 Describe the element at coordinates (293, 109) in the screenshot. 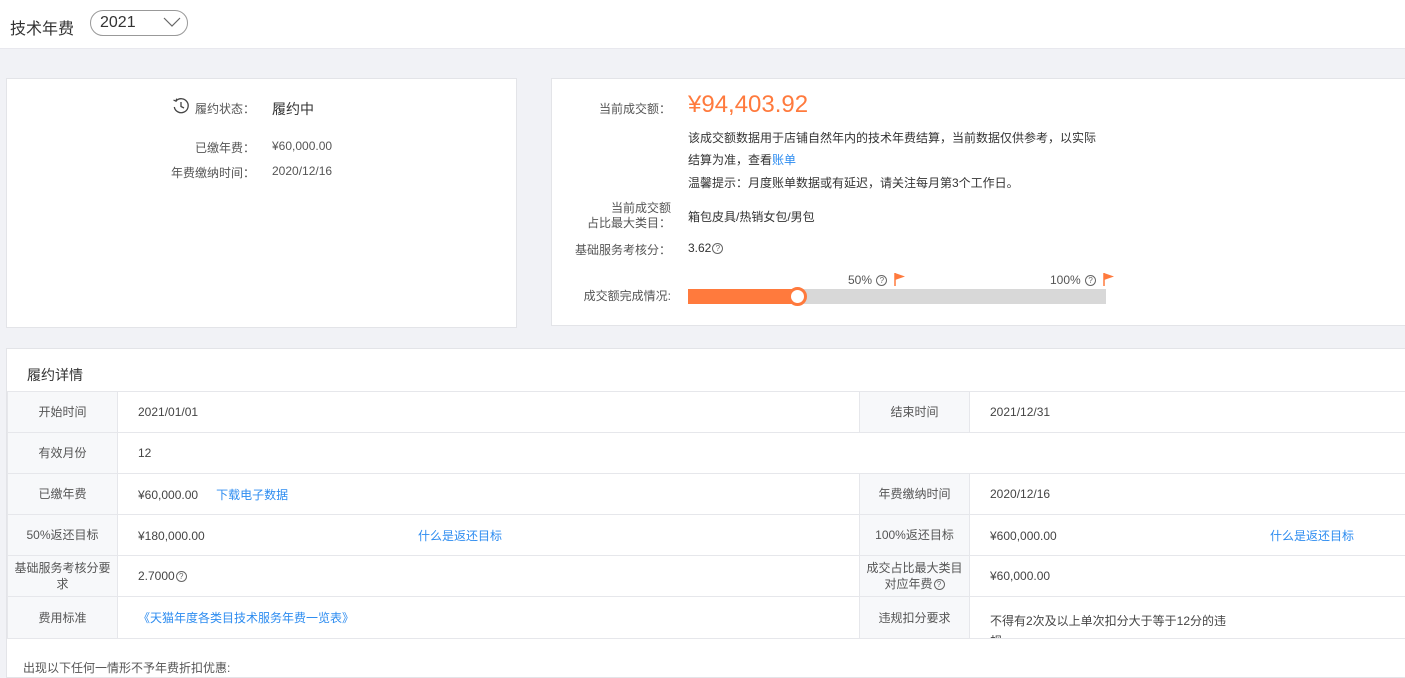

I see `status-value: 履约中` at that location.